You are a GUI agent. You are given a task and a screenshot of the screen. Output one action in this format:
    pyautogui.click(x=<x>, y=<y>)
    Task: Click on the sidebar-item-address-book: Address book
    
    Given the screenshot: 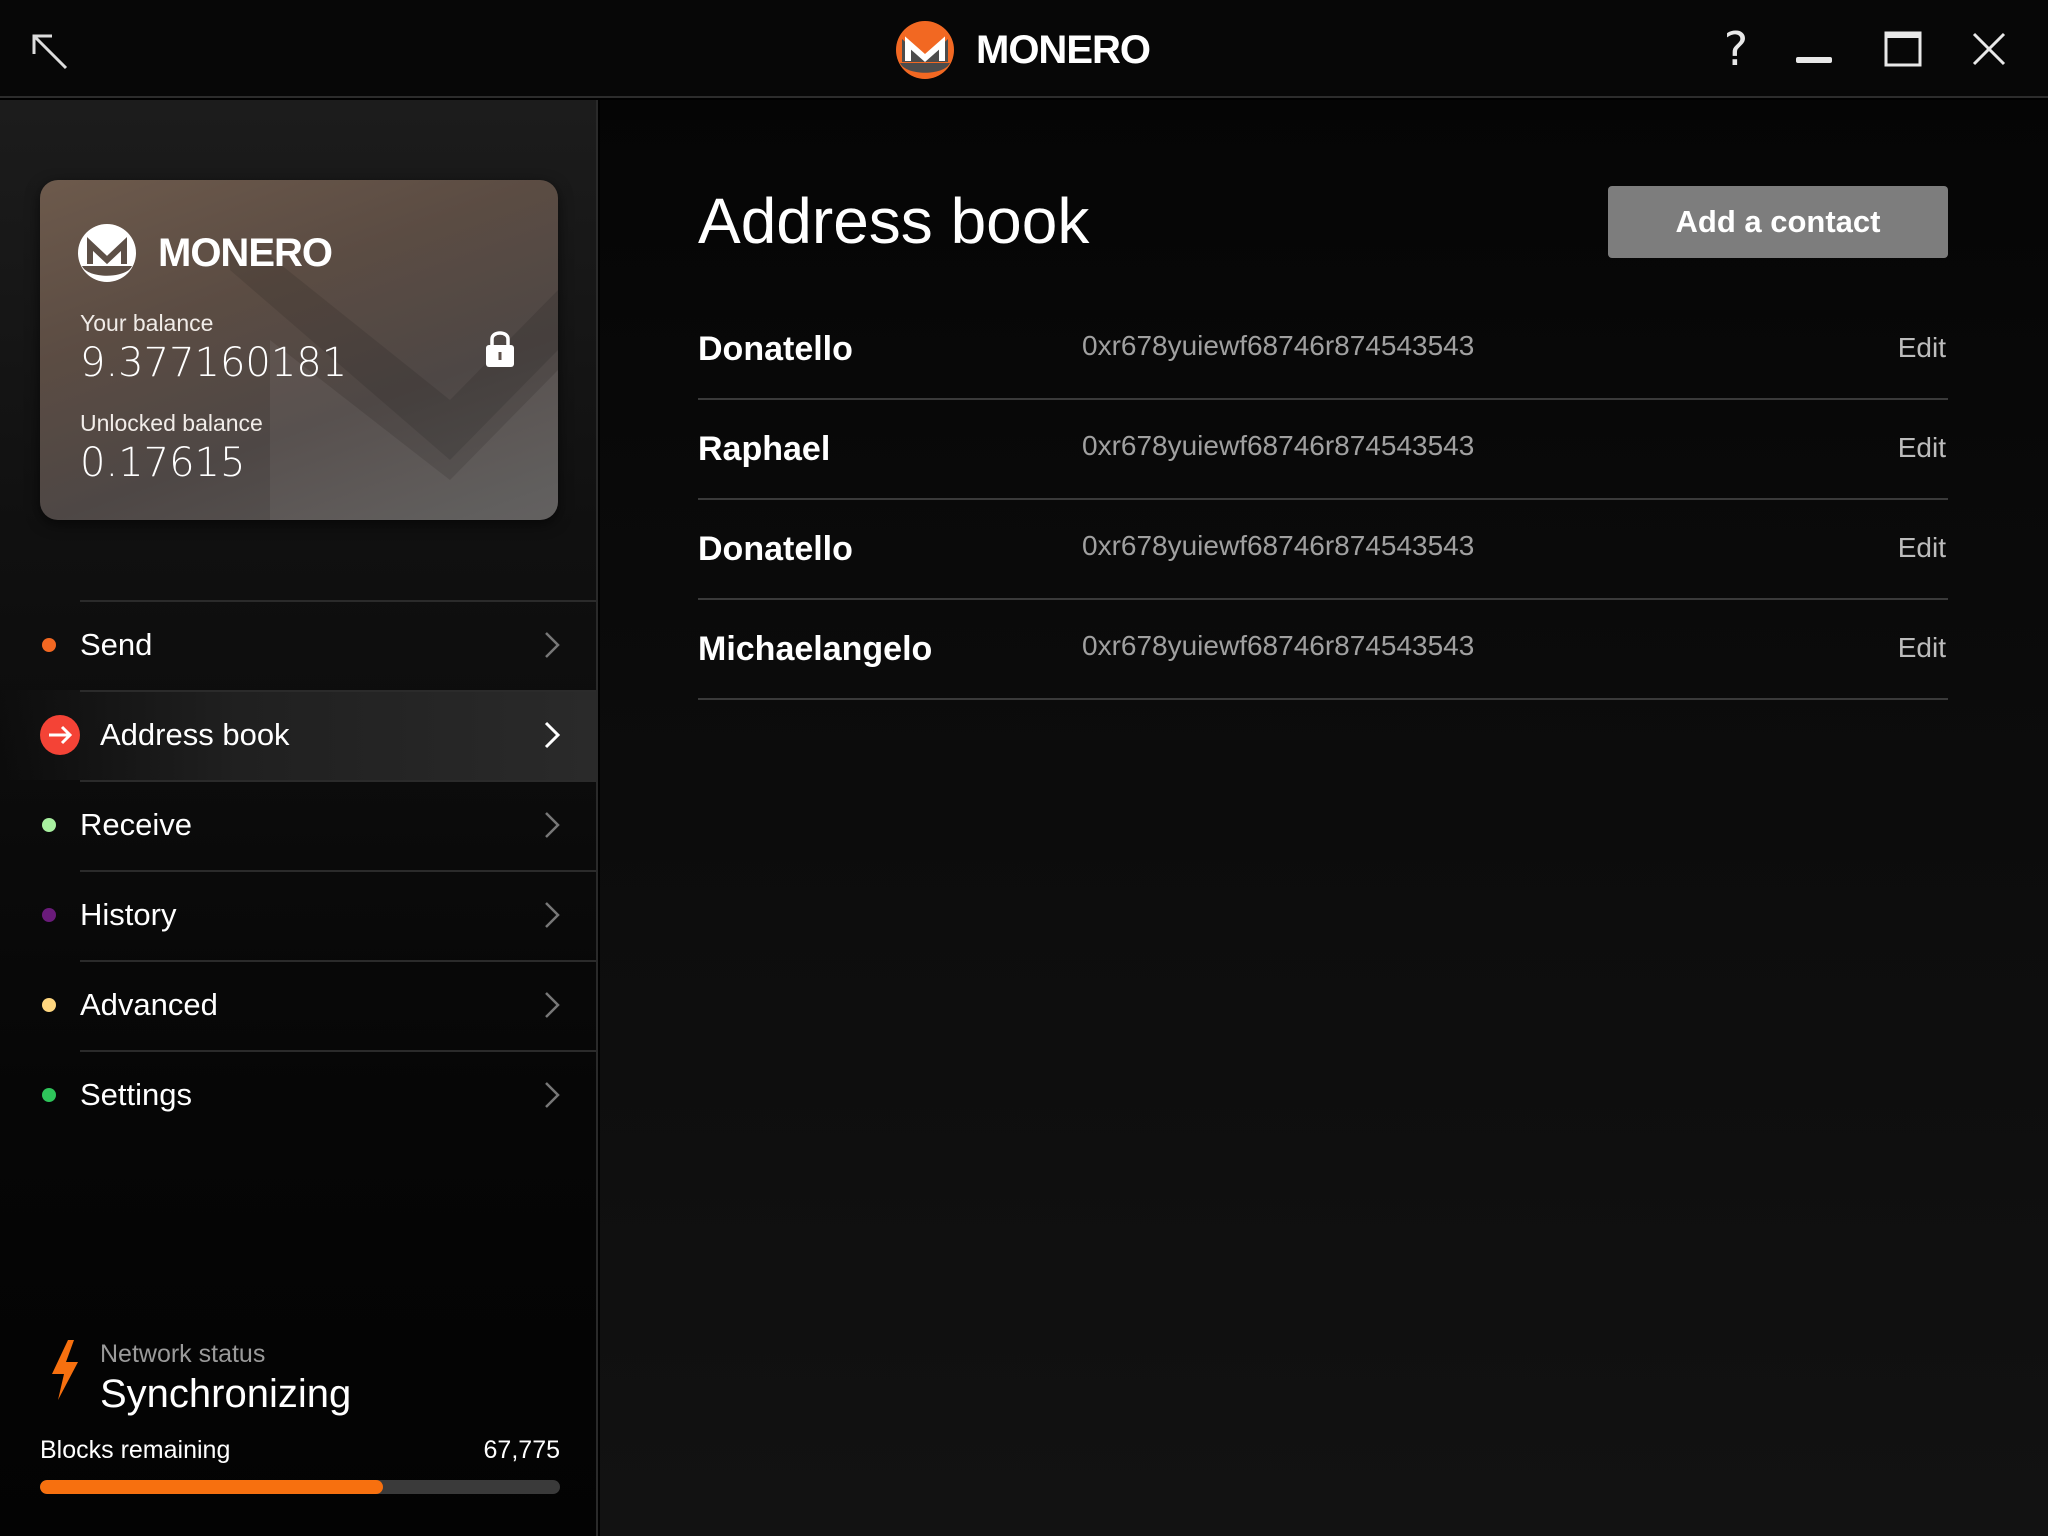 What is the action you would take?
    pyautogui.click(x=298, y=735)
    